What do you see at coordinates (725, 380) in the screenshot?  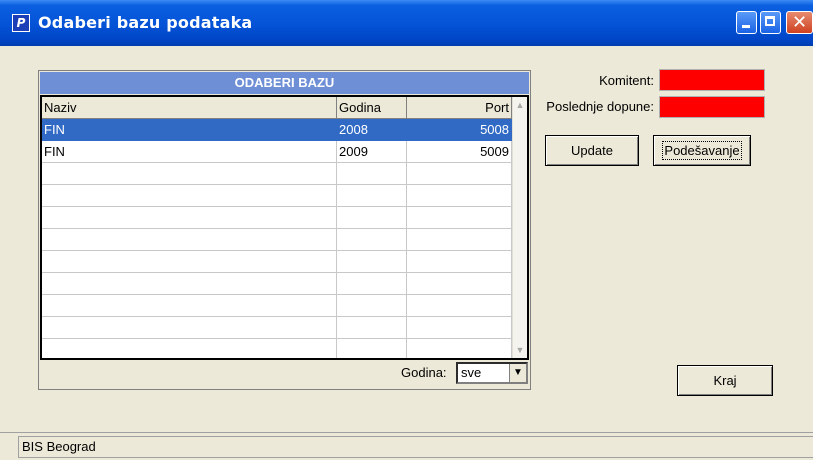 I see `kraj-button: Kraj` at bounding box center [725, 380].